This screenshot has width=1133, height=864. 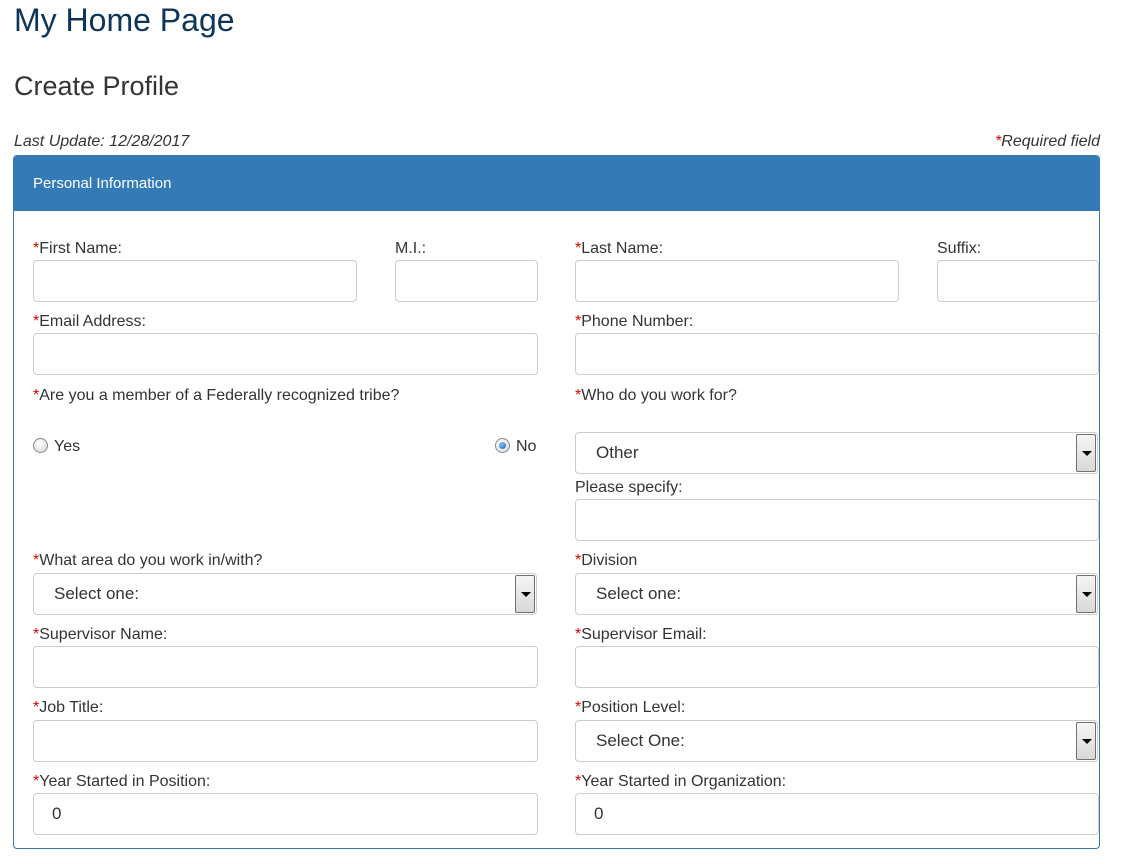 What do you see at coordinates (836, 453) in the screenshot?
I see `employer-select: Other` at bounding box center [836, 453].